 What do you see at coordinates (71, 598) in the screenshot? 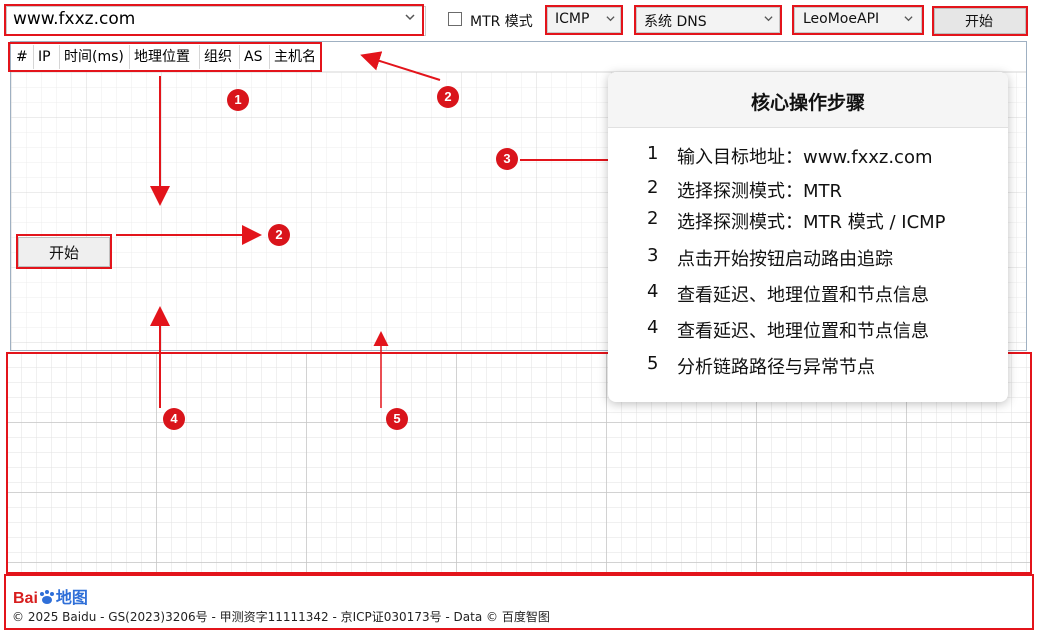
I see `baidu-map-text: 地图` at bounding box center [71, 598].